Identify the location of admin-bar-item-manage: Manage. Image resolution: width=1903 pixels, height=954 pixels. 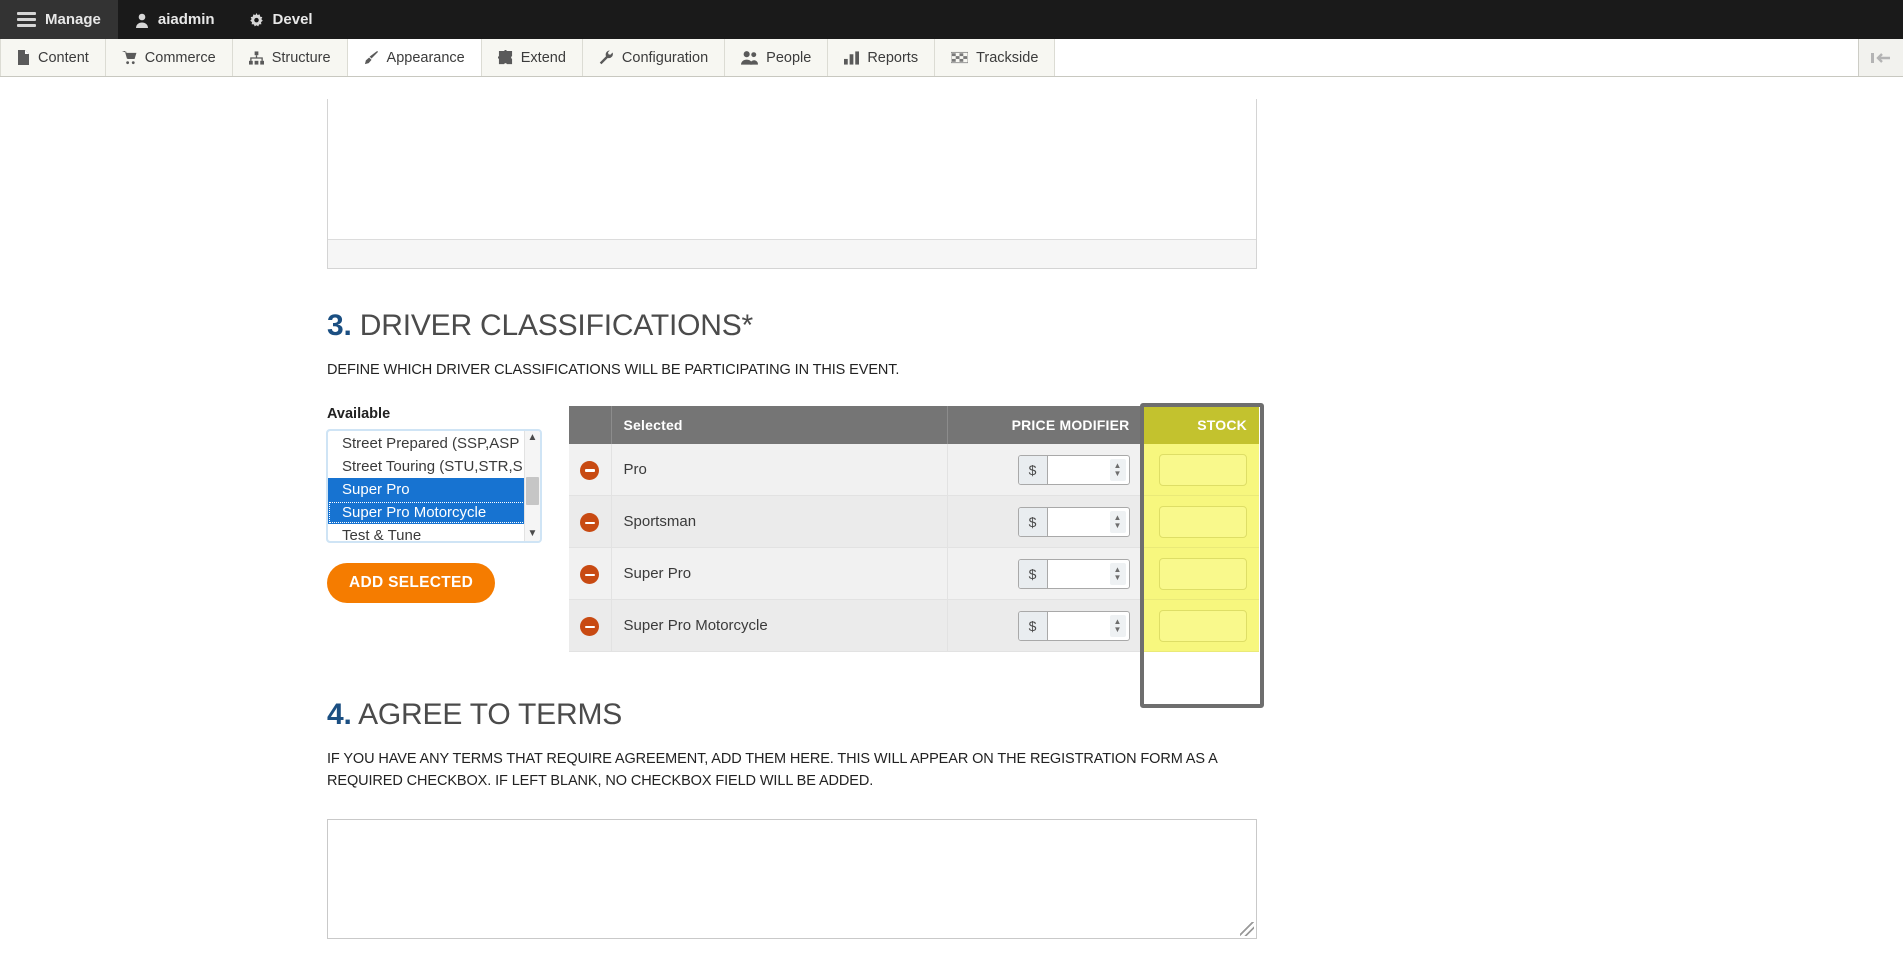
(59, 19).